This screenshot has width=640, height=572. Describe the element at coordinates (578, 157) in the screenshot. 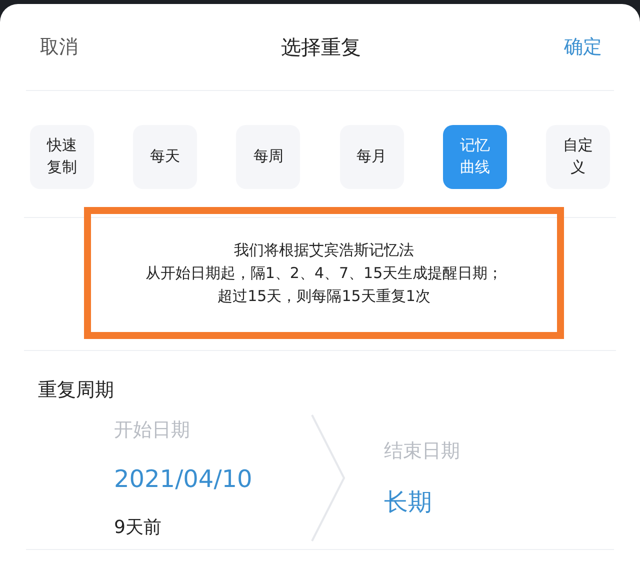

I see `repeat-option: 自定义` at that location.